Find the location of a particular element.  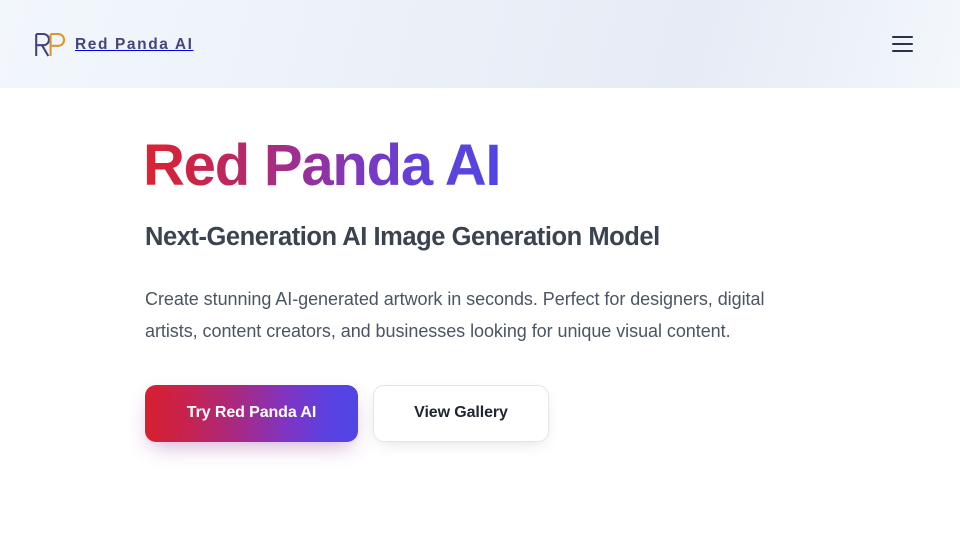

brand-name-text: Red Panda AI is located at coordinates (134, 45).